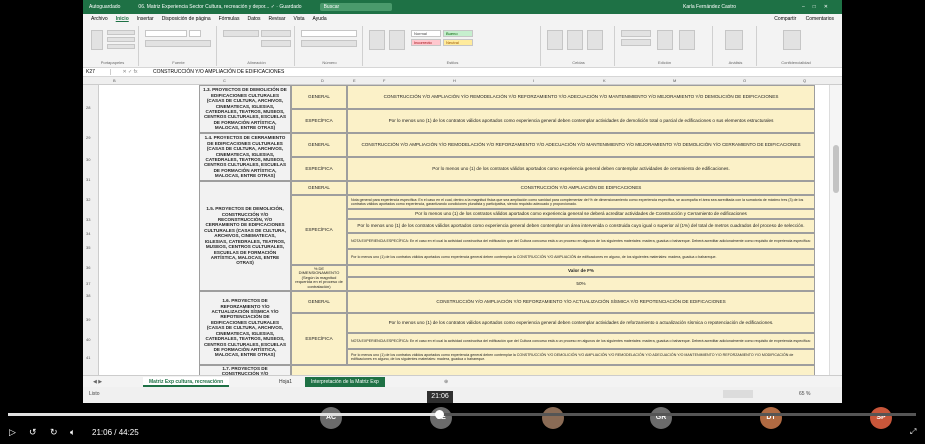 This screenshot has height=444, width=925. I want to click on column-header: H, so click(454, 80).